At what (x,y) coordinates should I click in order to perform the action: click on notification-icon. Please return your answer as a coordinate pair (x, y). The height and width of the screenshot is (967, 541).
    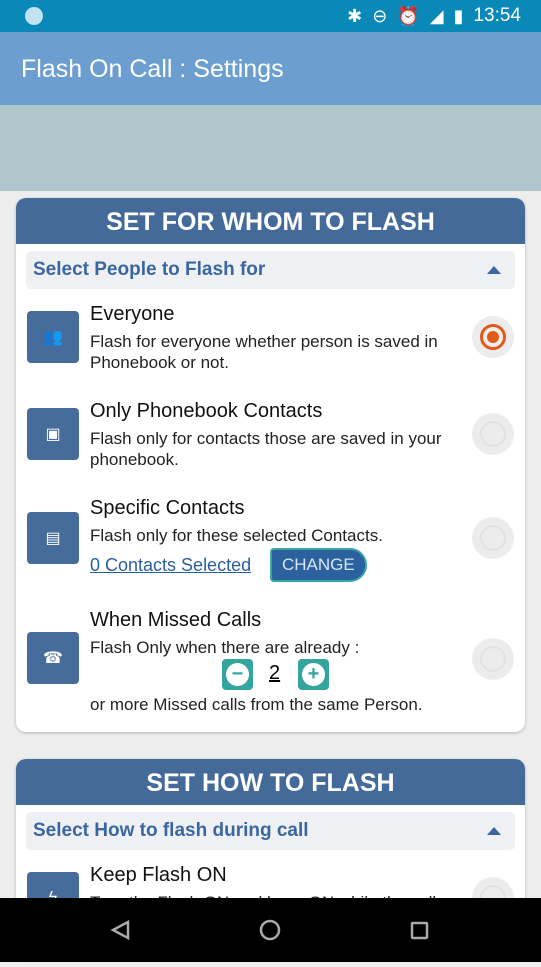
    Looking at the image, I should click on (34, 16).